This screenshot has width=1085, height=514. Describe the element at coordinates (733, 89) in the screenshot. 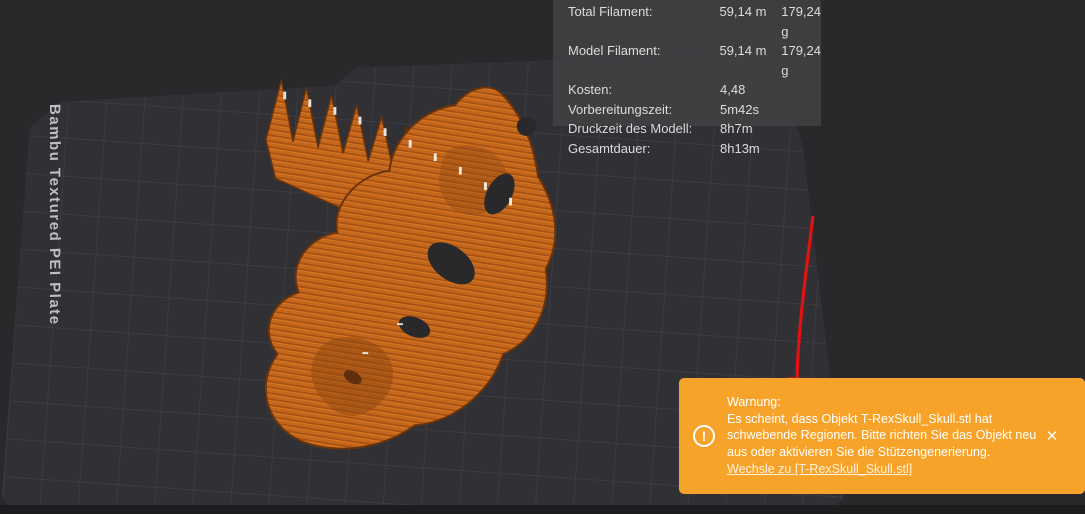

I see `stat-value: 4,48` at that location.